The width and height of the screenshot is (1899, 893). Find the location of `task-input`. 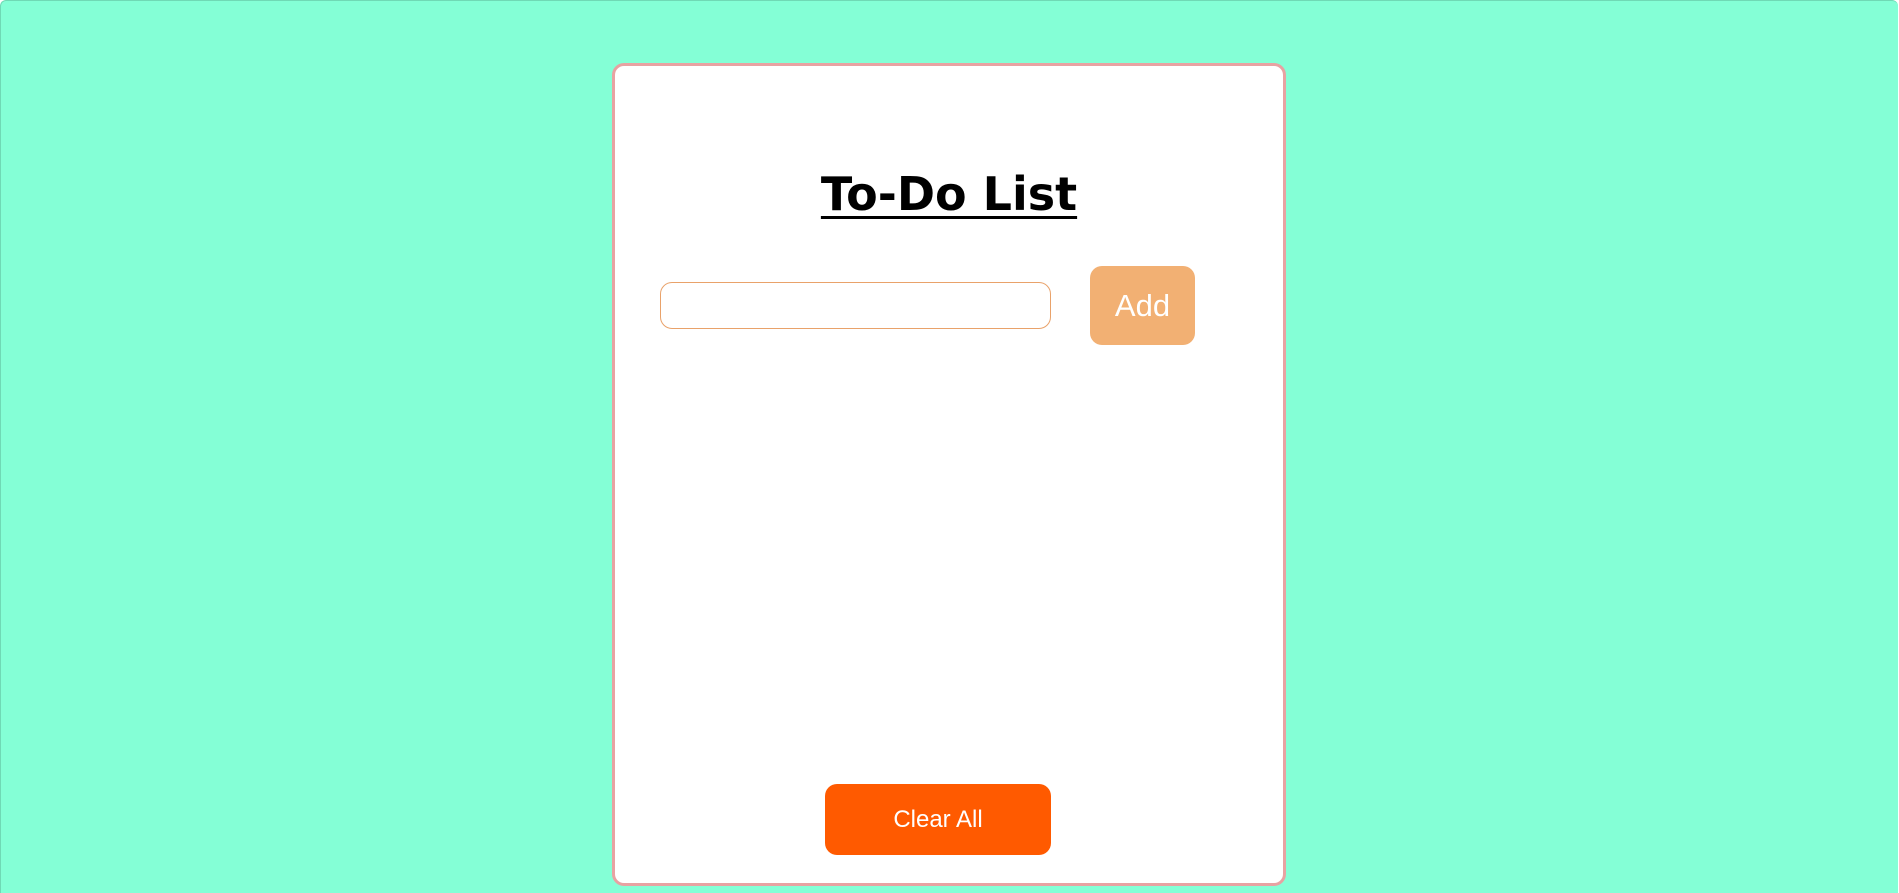

task-input is located at coordinates (855, 305).